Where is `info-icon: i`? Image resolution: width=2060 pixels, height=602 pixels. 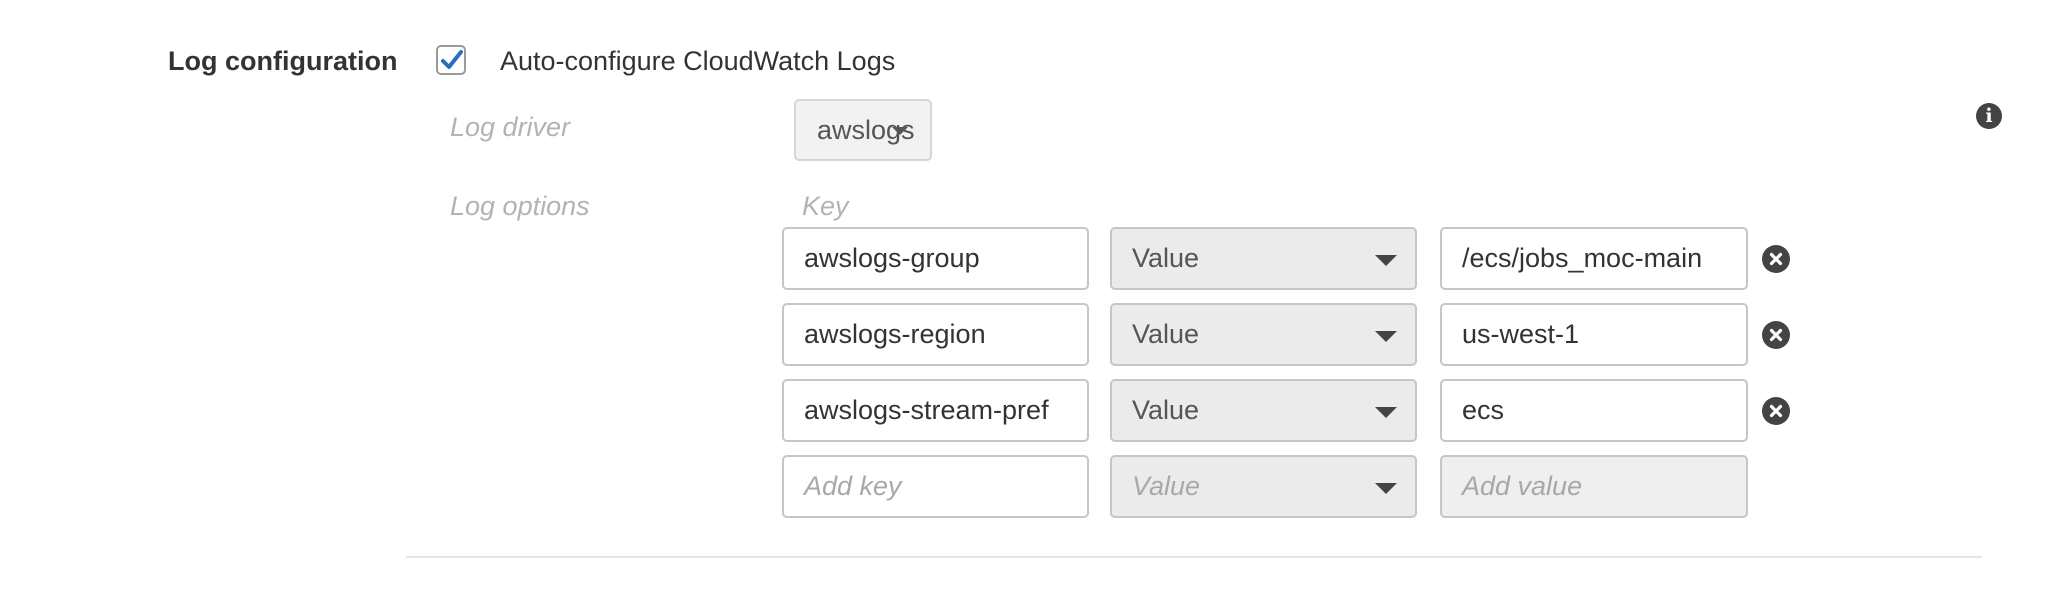 info-icon: i is located at coordinates (1989, 116).